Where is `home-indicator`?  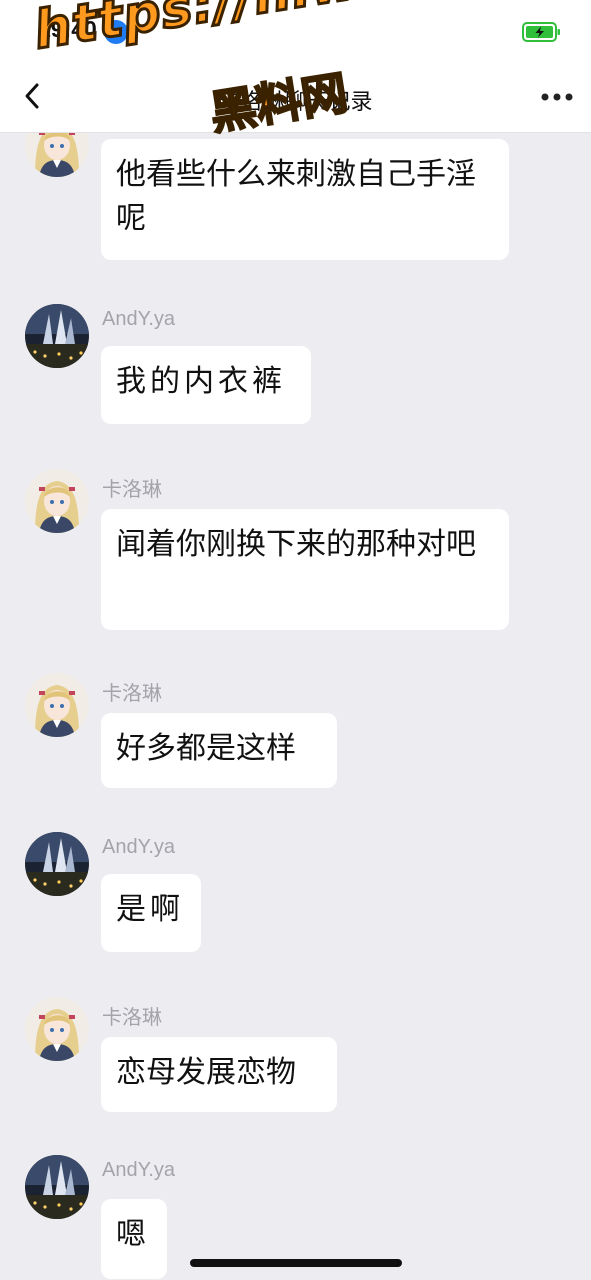 home-indicator is located at coordinates (296, 1263).